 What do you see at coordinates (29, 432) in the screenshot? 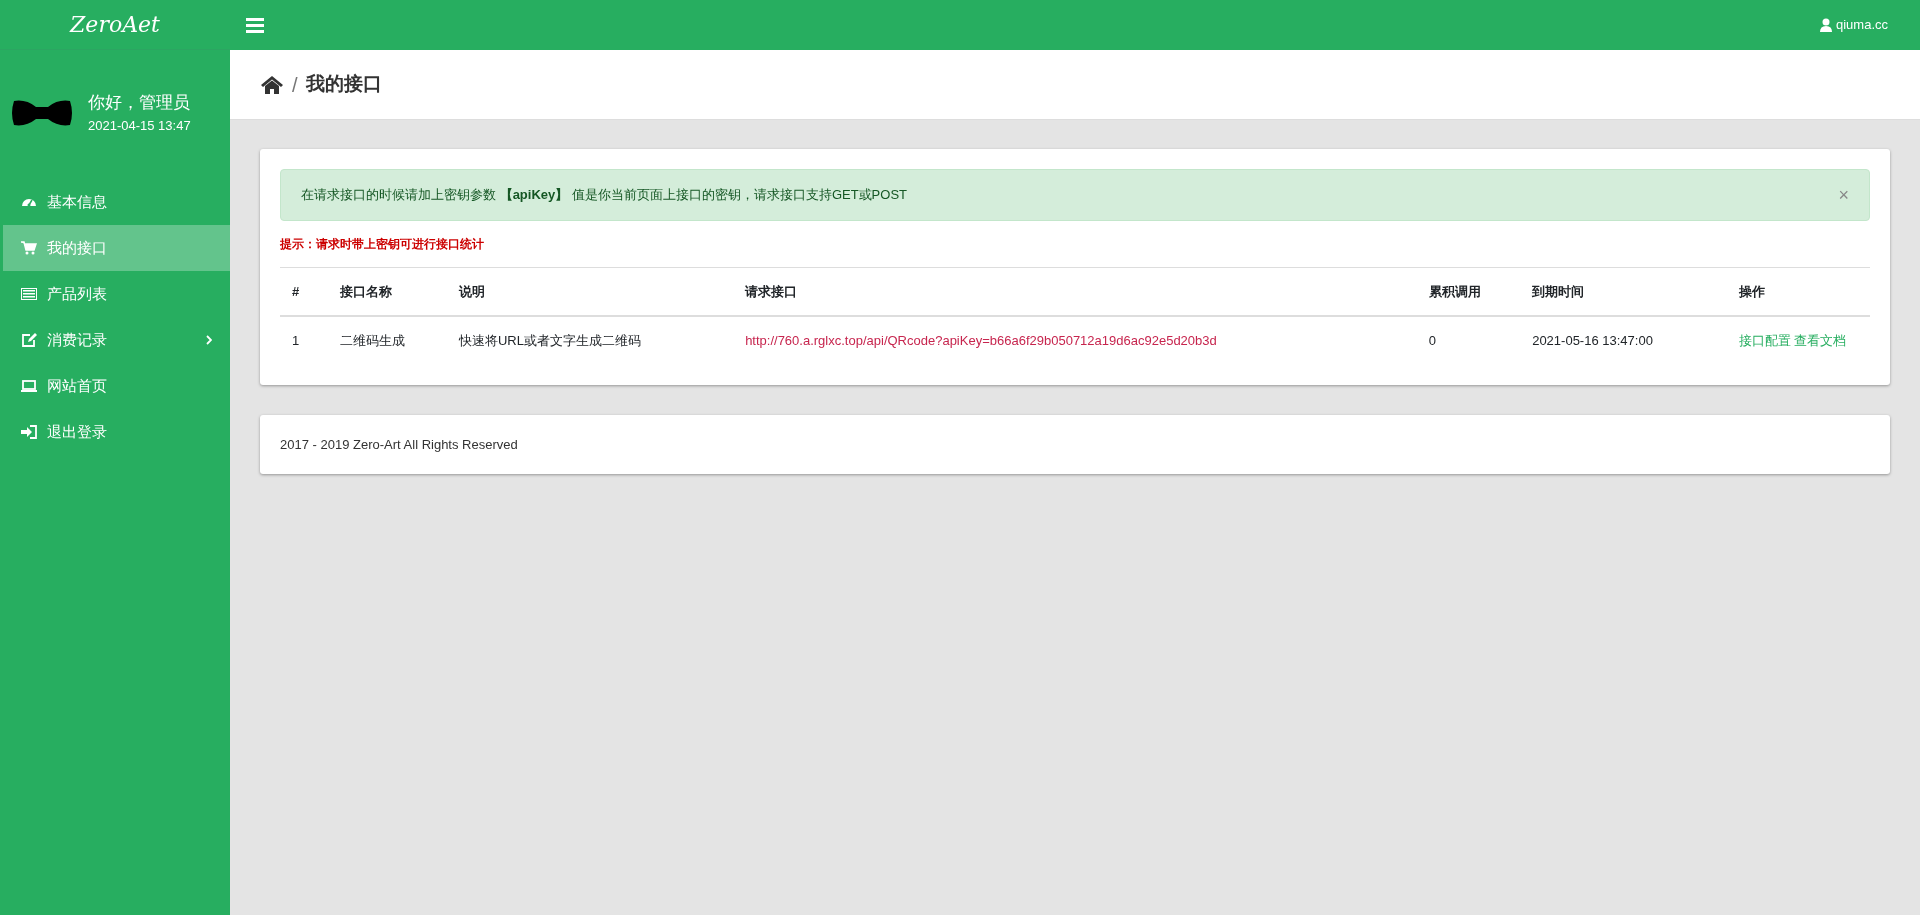
I see `sign-in-icon` at bounding box center [29, 432].